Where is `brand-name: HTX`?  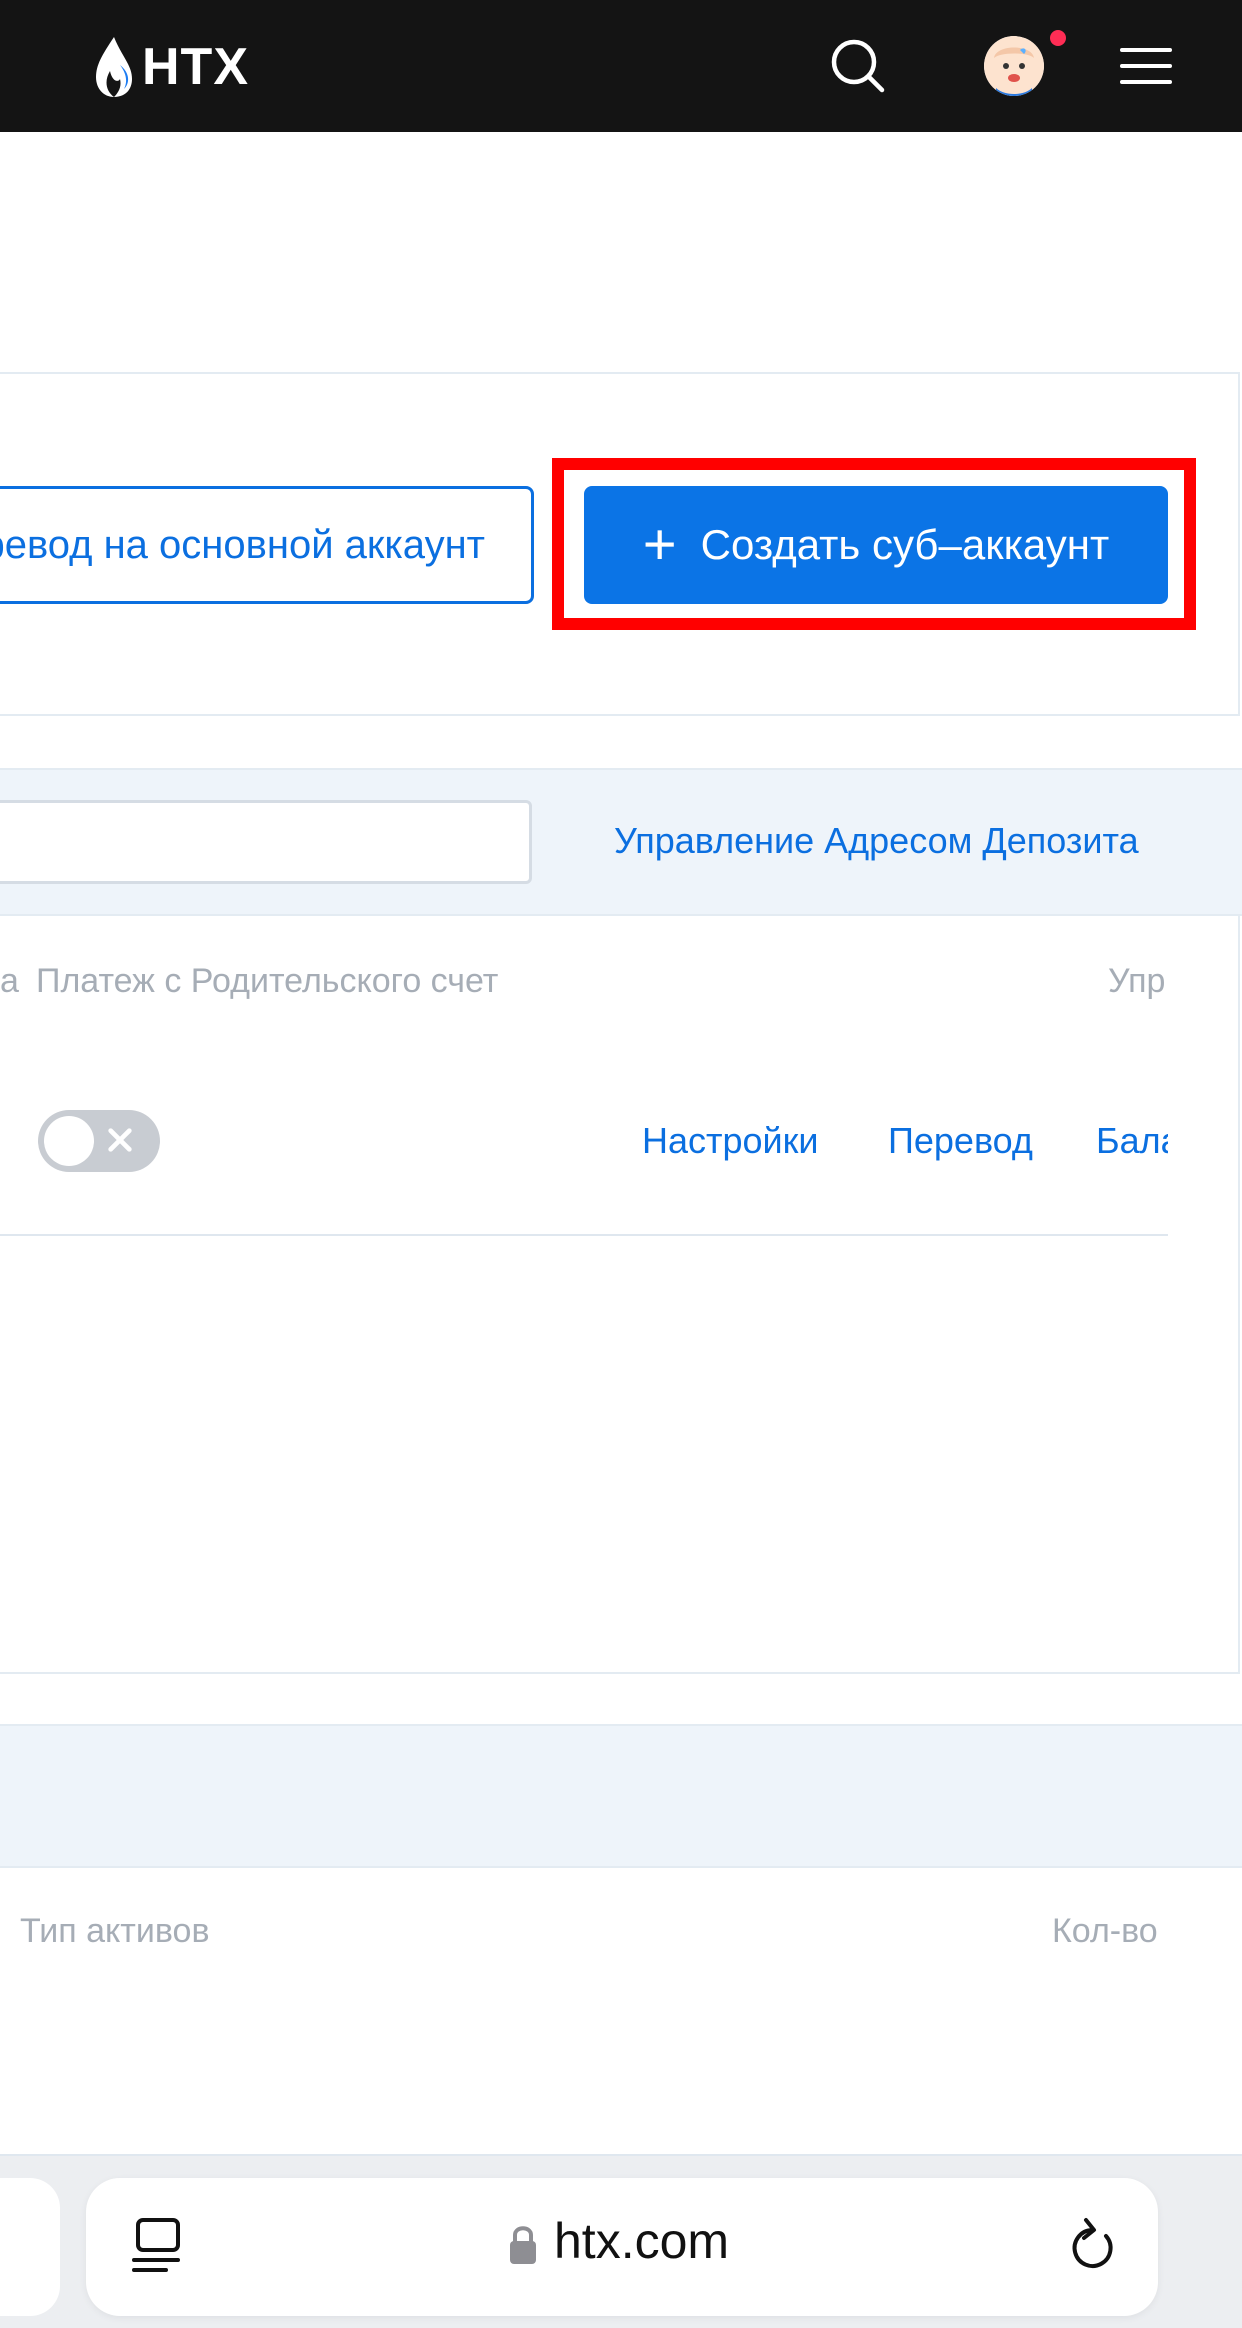
brand-name: HTX is located at coordinates (195, 67).